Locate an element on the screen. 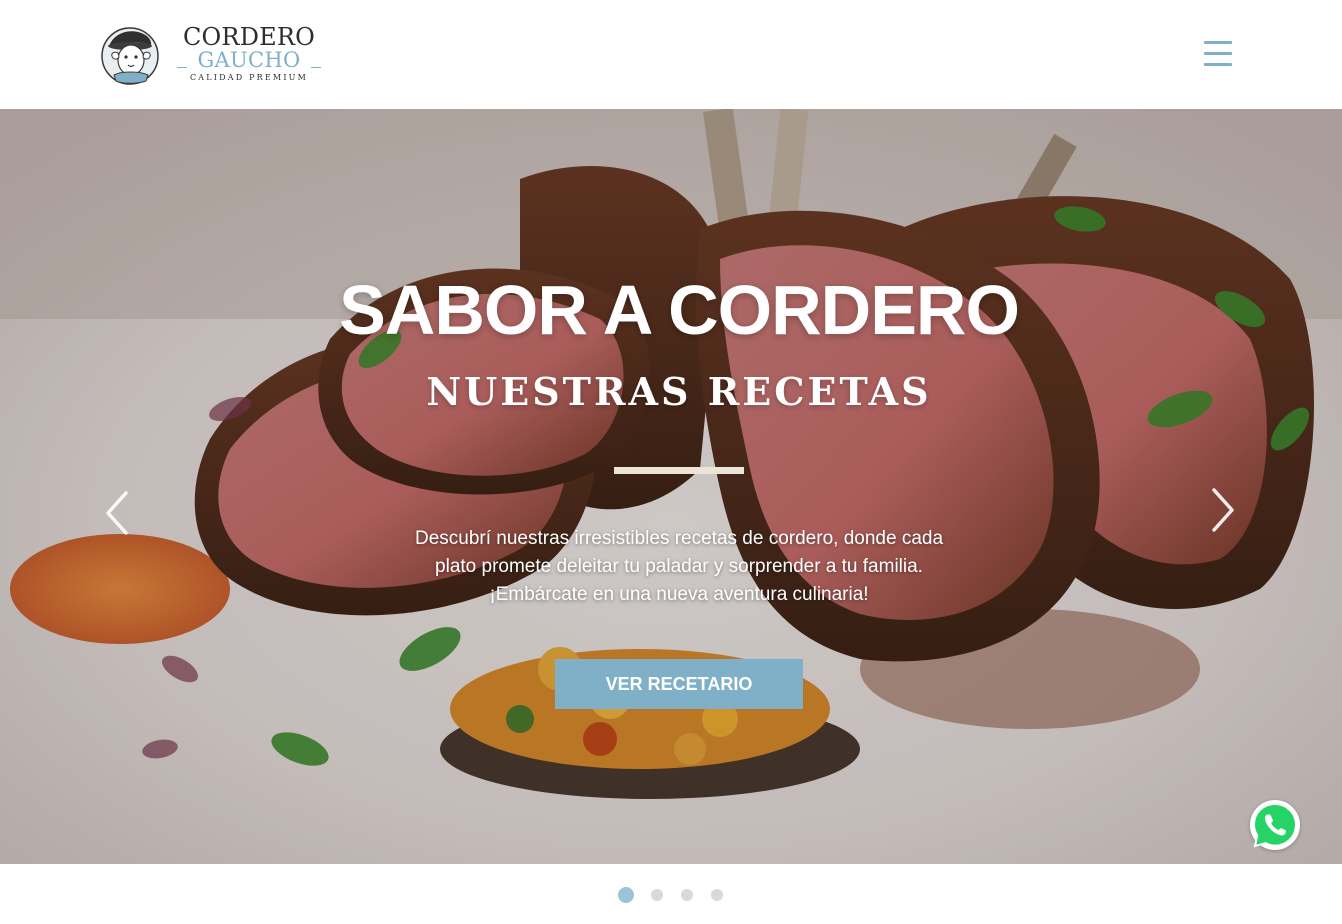 The height and width of the screenshot is (924, 1342). chevron-right-icon is located at coordinates (1223, 510).